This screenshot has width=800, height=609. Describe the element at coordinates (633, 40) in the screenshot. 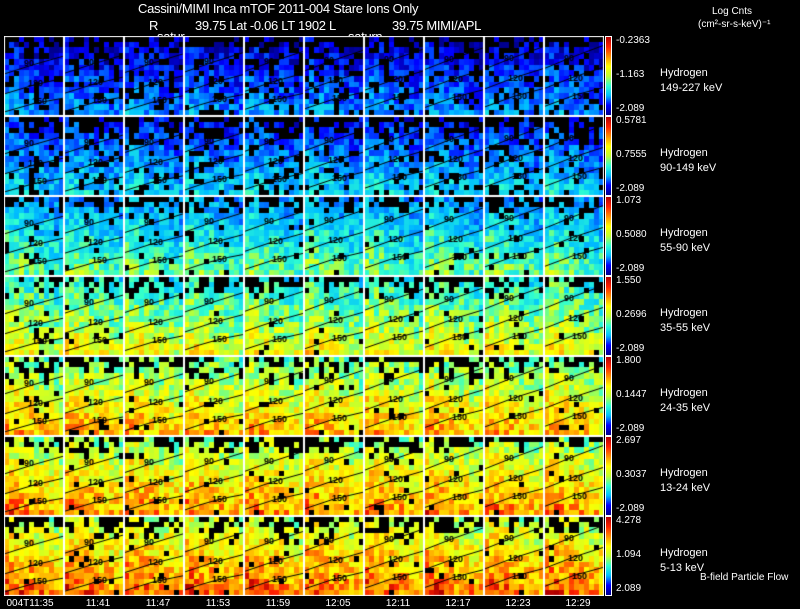

I see `colorbar-max-label: -0.2363` at that location.